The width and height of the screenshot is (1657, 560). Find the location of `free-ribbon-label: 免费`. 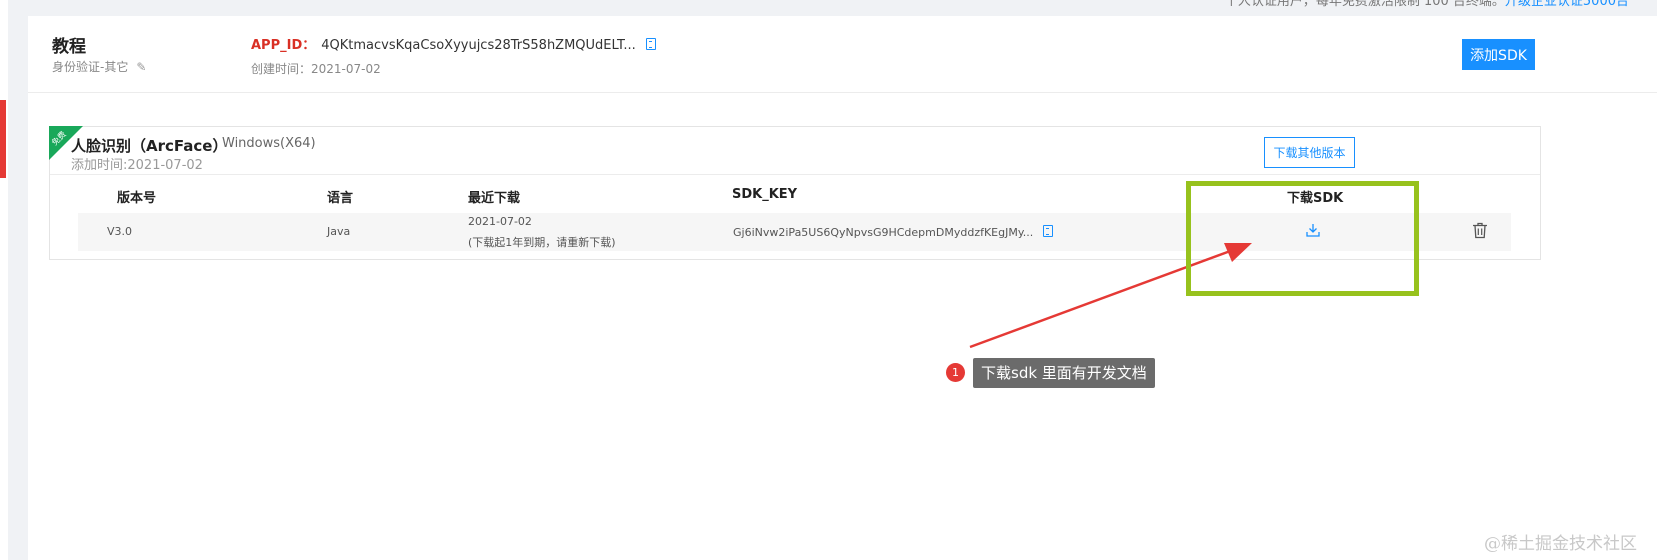

free-ribbon-label: 免费 is located at coordinates (59, 138).